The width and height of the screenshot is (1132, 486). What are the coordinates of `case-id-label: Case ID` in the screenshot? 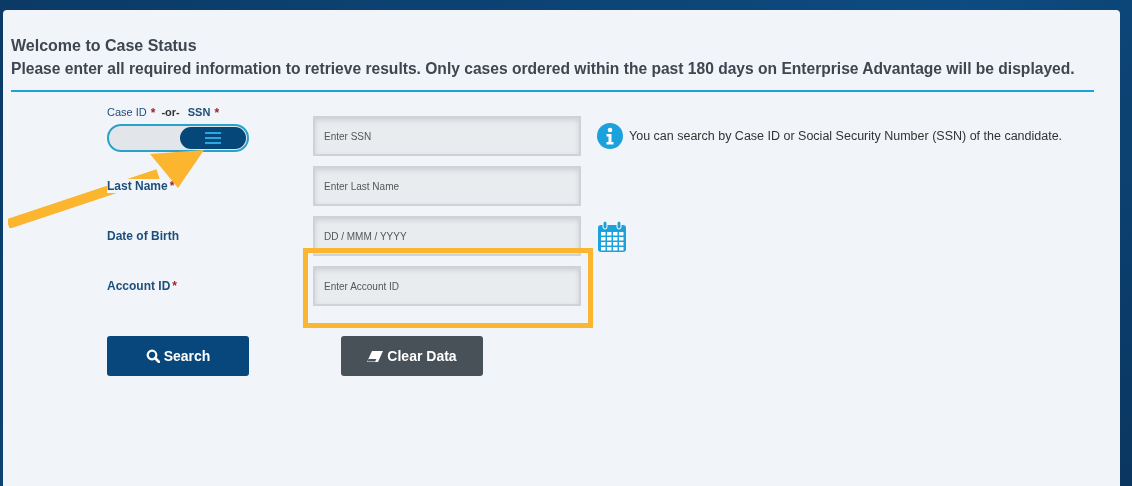 It's located at (127, 112).